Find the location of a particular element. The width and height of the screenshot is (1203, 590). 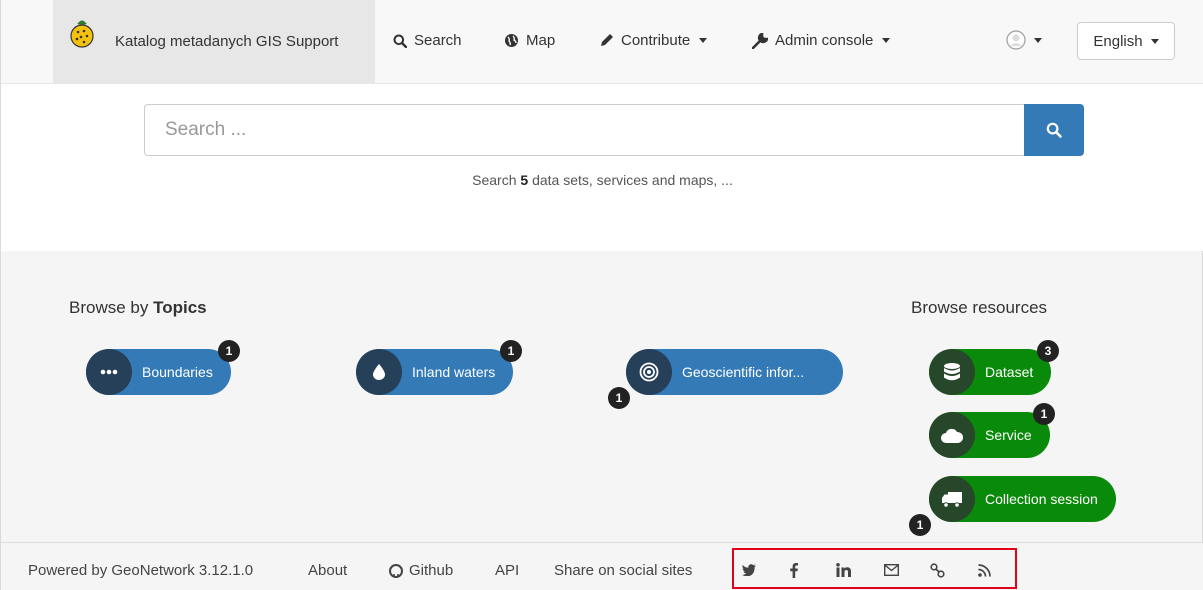

link-icon is located at coordinates (937, 570).